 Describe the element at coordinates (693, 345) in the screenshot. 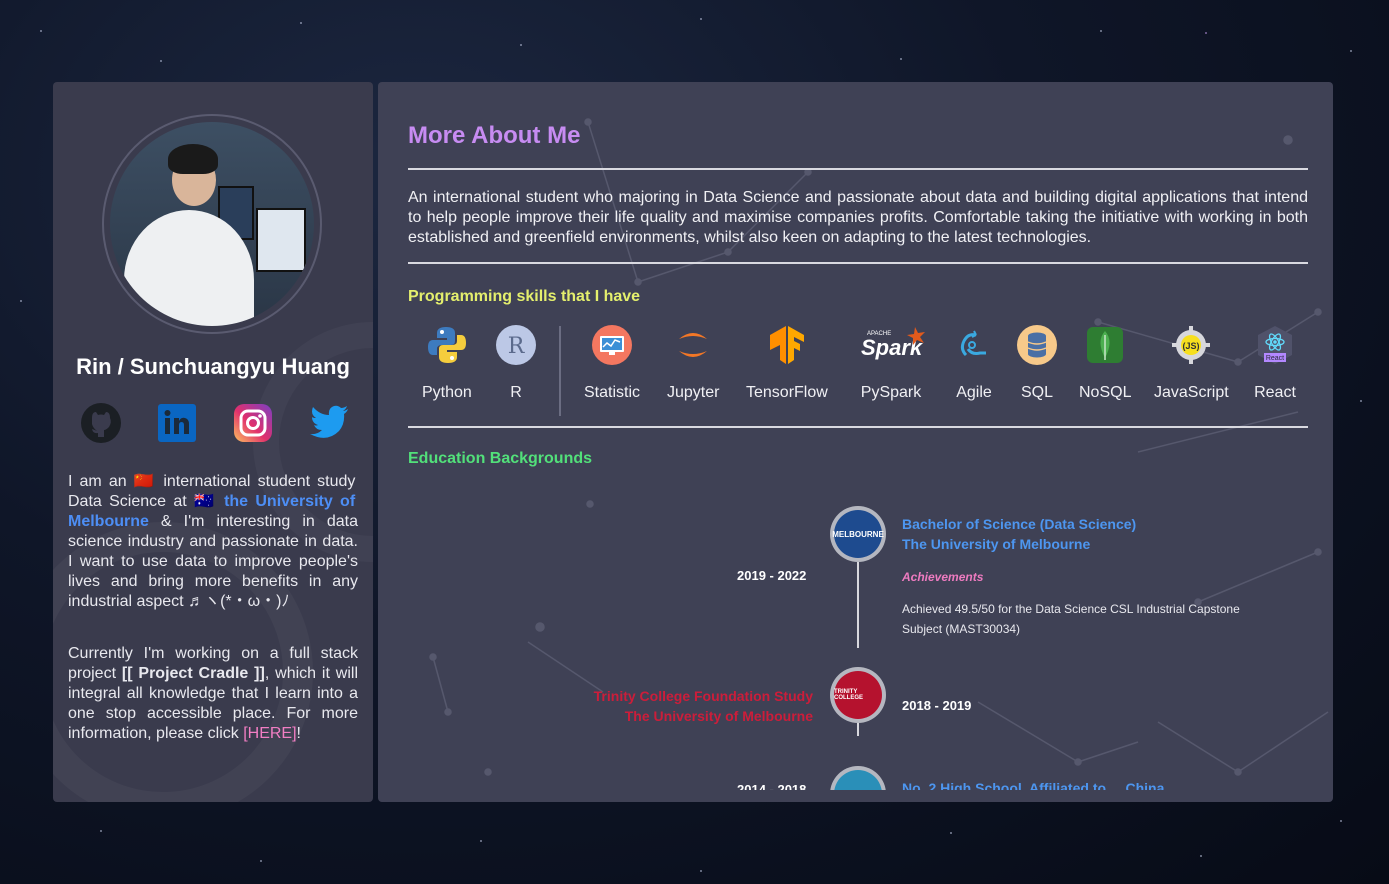

I see `jupyter-icon` at that location.